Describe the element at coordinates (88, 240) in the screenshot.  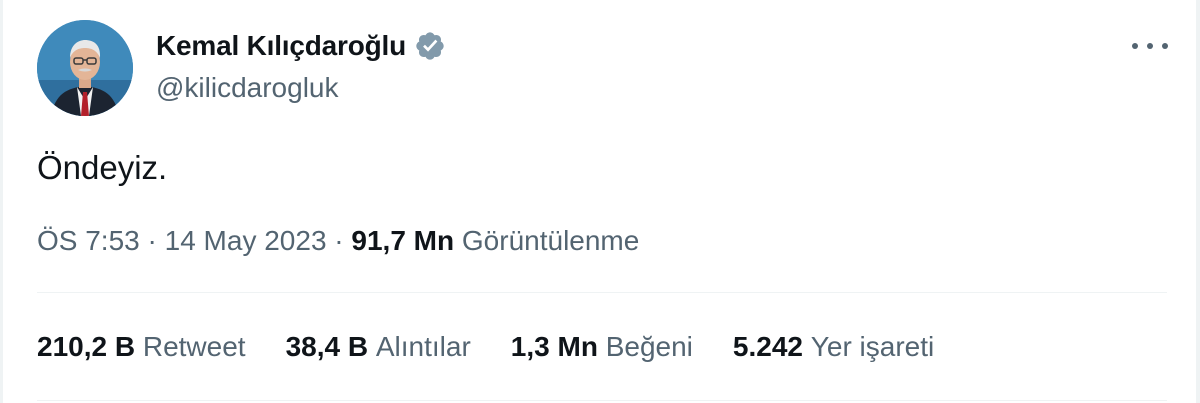
I see `tweet-time: ÖS 7:53` at that location.